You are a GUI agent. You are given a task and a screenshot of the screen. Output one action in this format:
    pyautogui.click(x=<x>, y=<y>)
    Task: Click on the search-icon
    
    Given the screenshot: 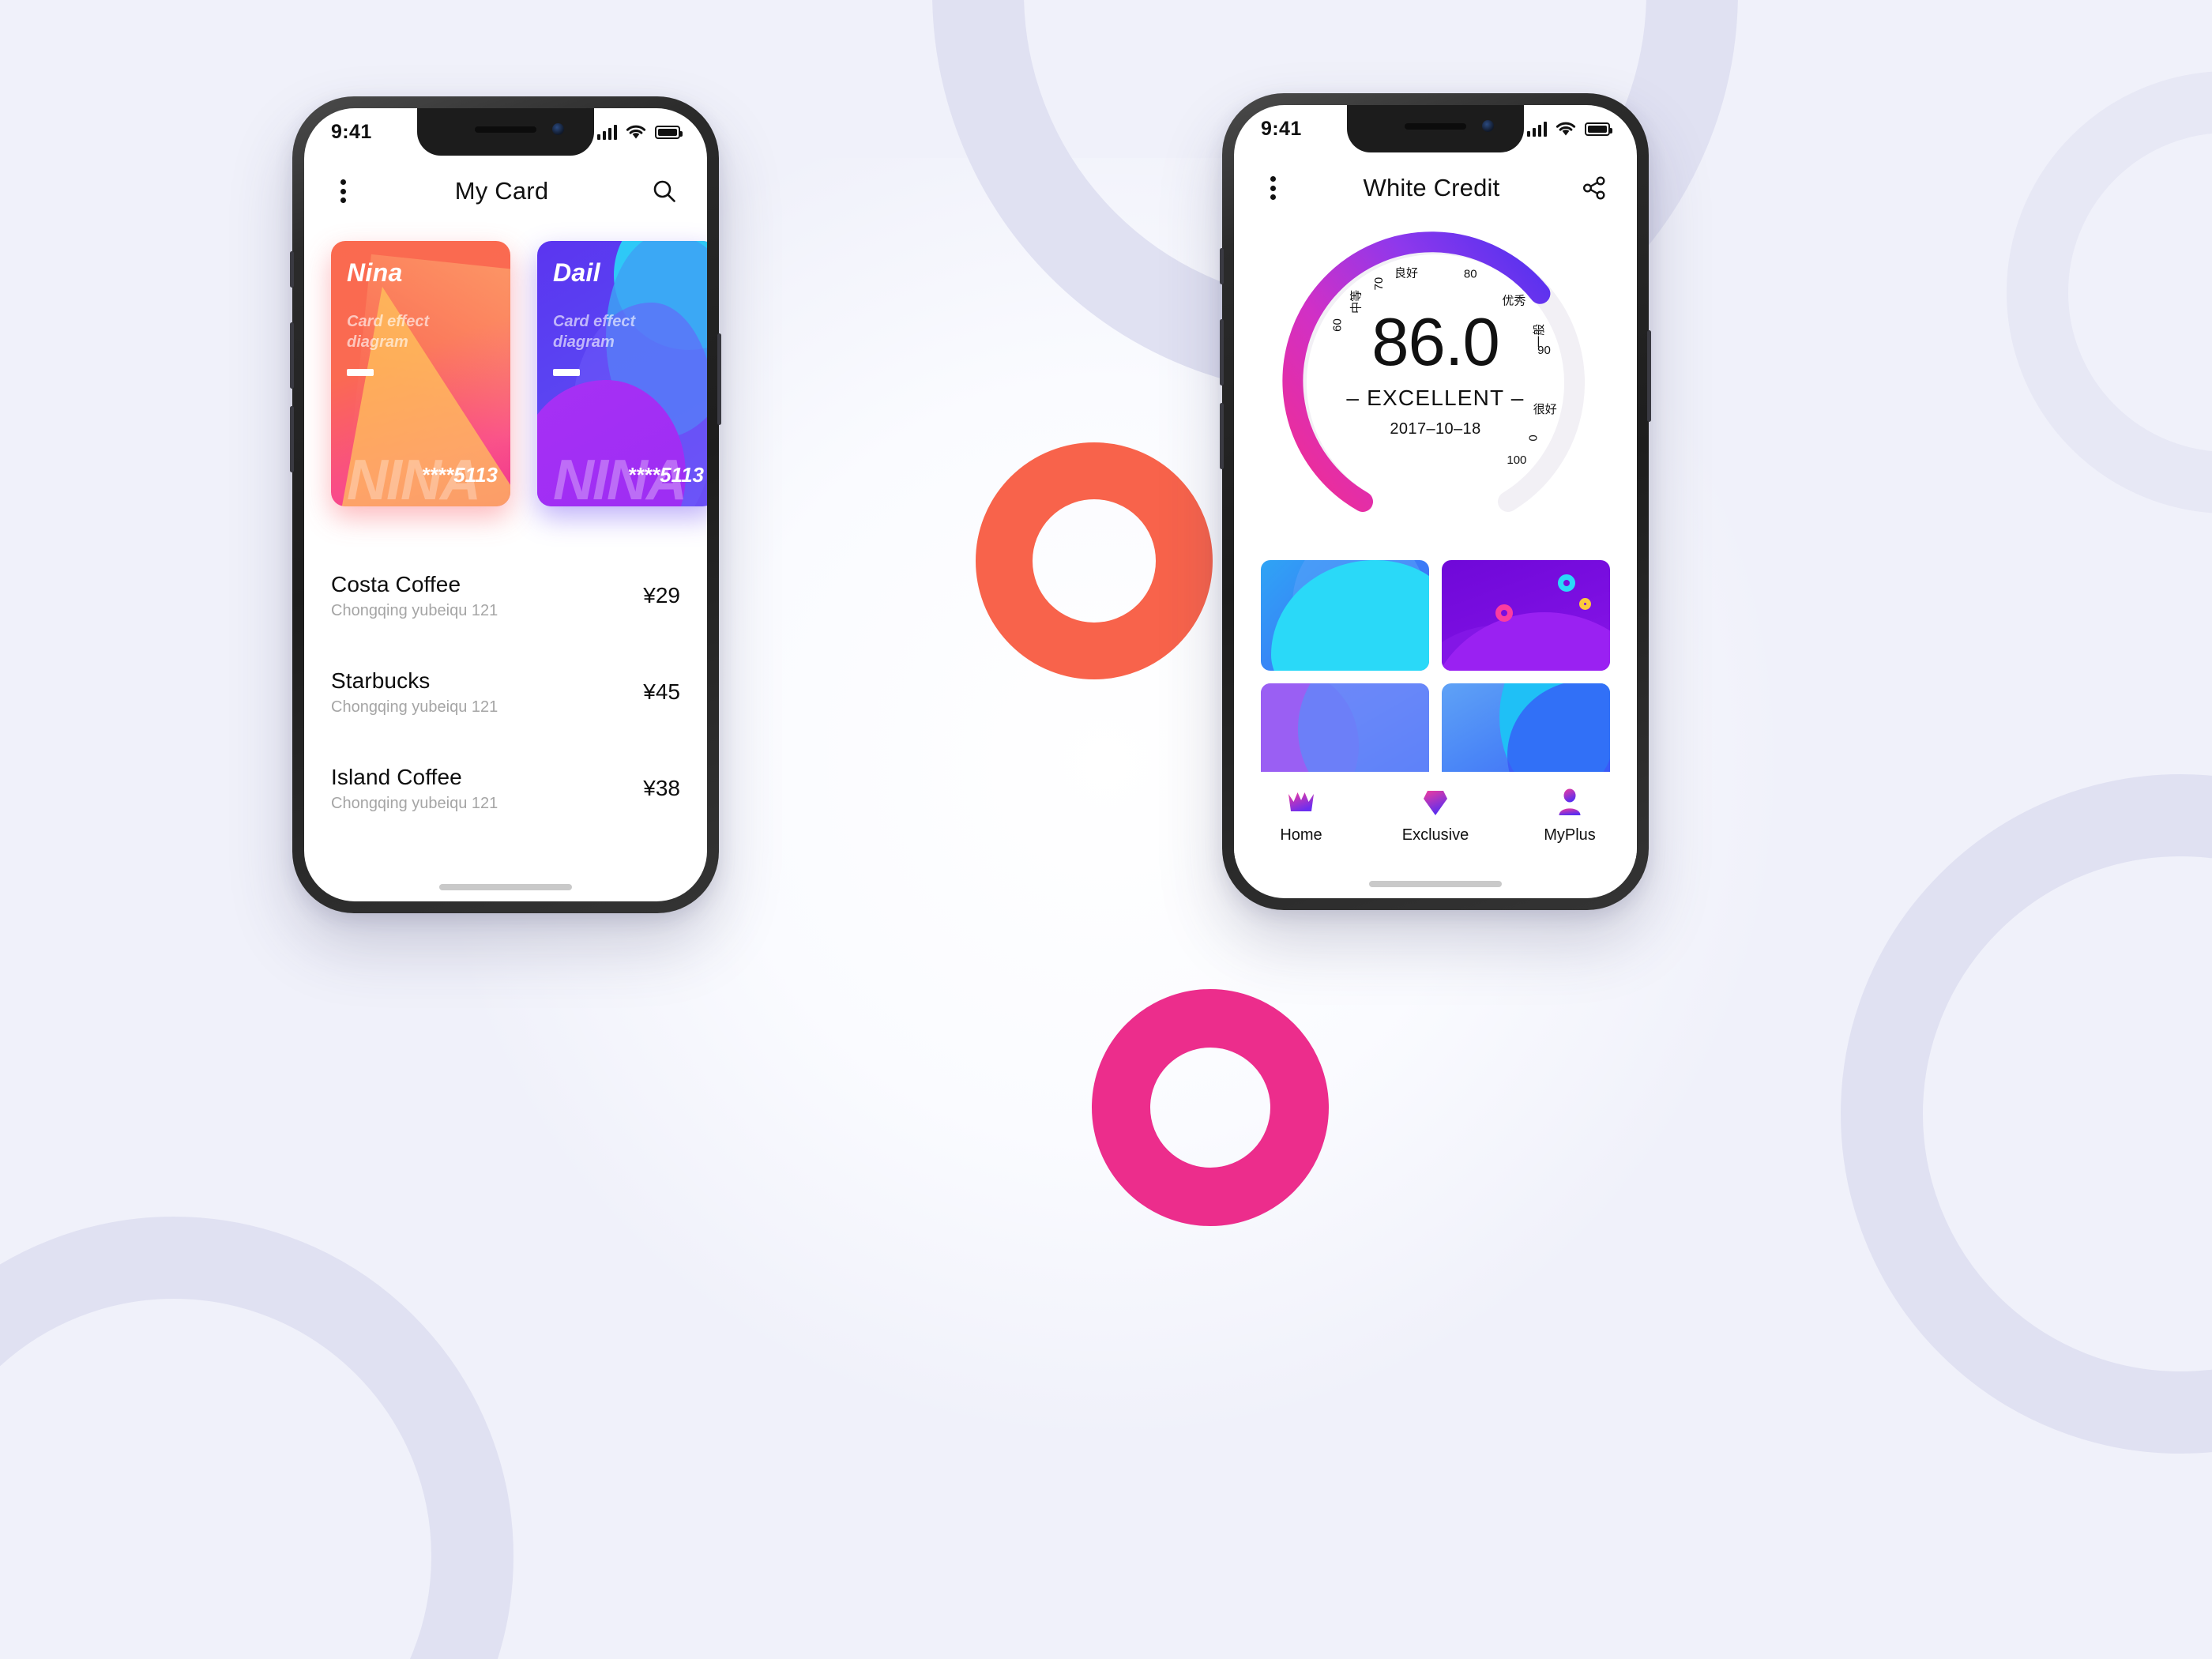 What is the action you would take?
    pyautogui.click(x=665, y=191)
    